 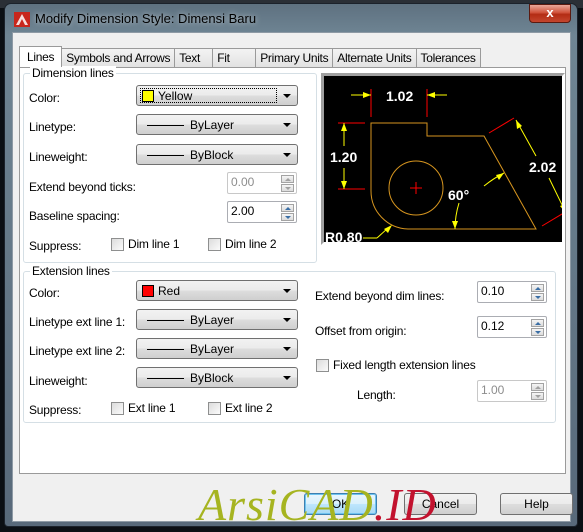 I want to click on preview-drawing: 1.02 1.20 2.02 60° R0.80, so click(x=446, y=166).